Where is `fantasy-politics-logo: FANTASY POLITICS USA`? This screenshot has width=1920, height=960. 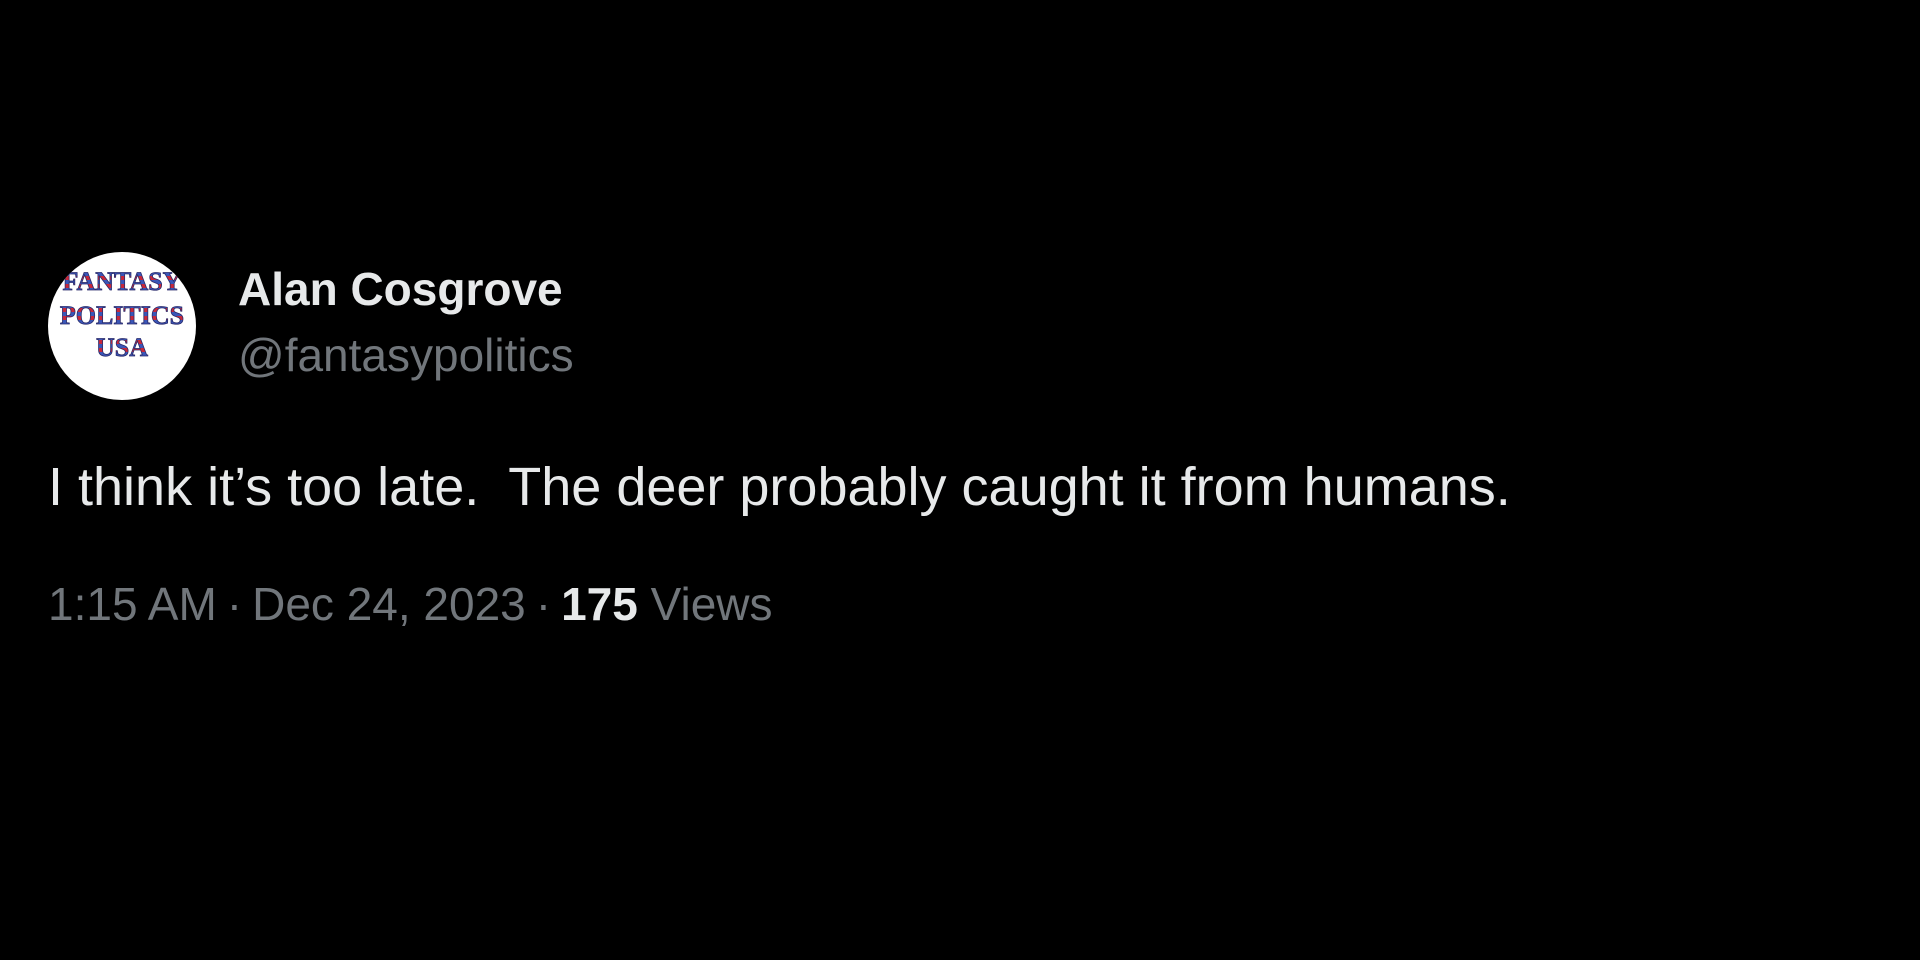
fantasy-politics-logo: FANTASY POLITICS USA is located at coordinates (121, 315).